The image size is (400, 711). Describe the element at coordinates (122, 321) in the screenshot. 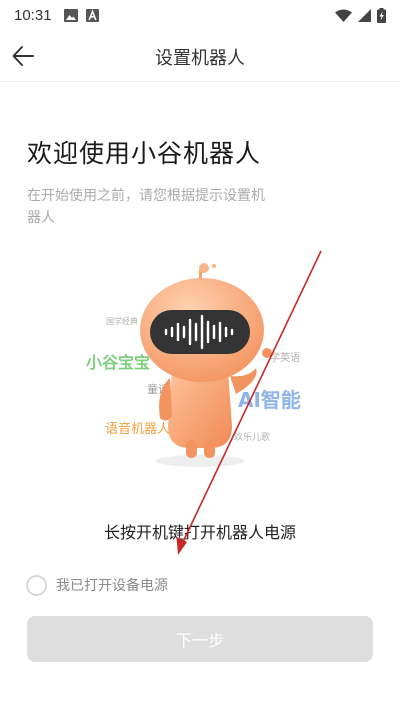

I see `tag-guoxue: 国学经典` at that location.